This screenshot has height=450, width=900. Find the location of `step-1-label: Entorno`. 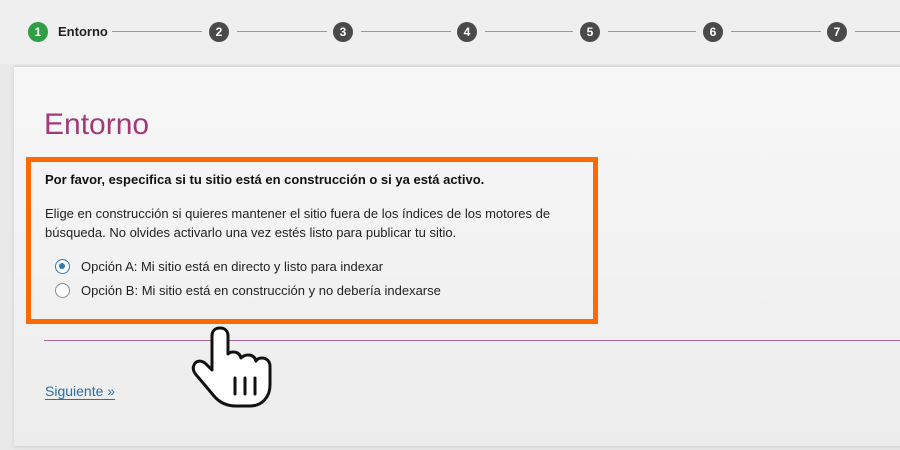

step-1-label: Entorno is located at coordinates (83, 31).